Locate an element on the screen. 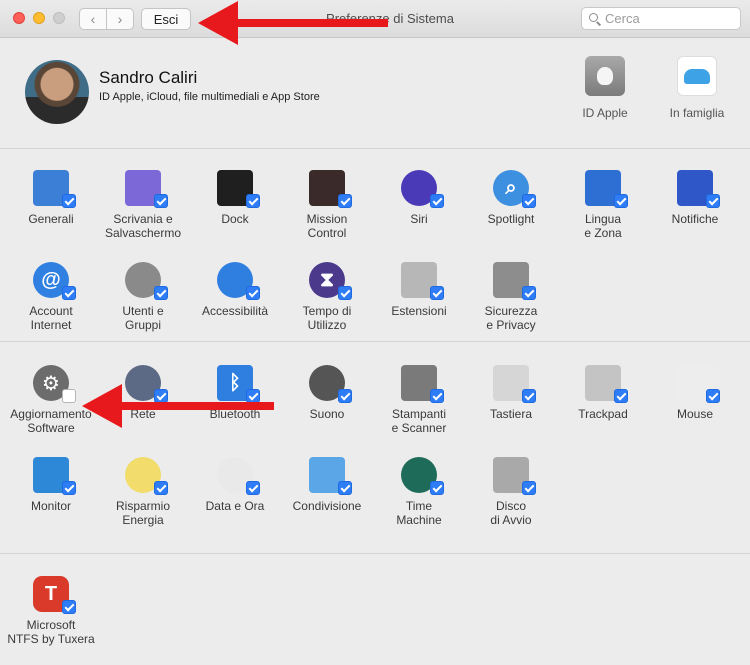  general-icon is located at coordinates (53, 188).